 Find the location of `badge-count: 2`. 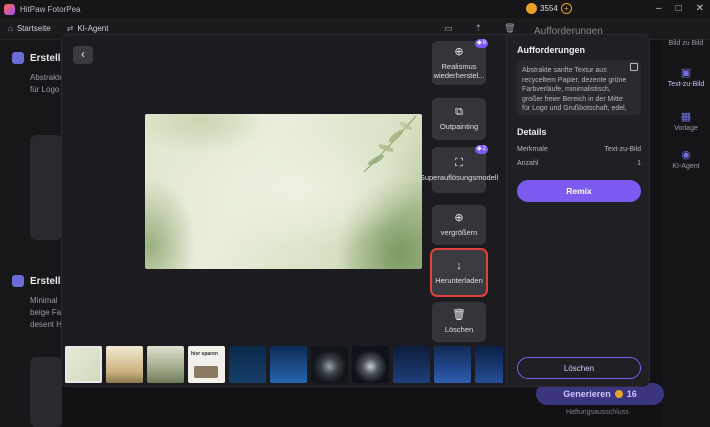

badge-count: 2 is located at coordinates (484, 149).